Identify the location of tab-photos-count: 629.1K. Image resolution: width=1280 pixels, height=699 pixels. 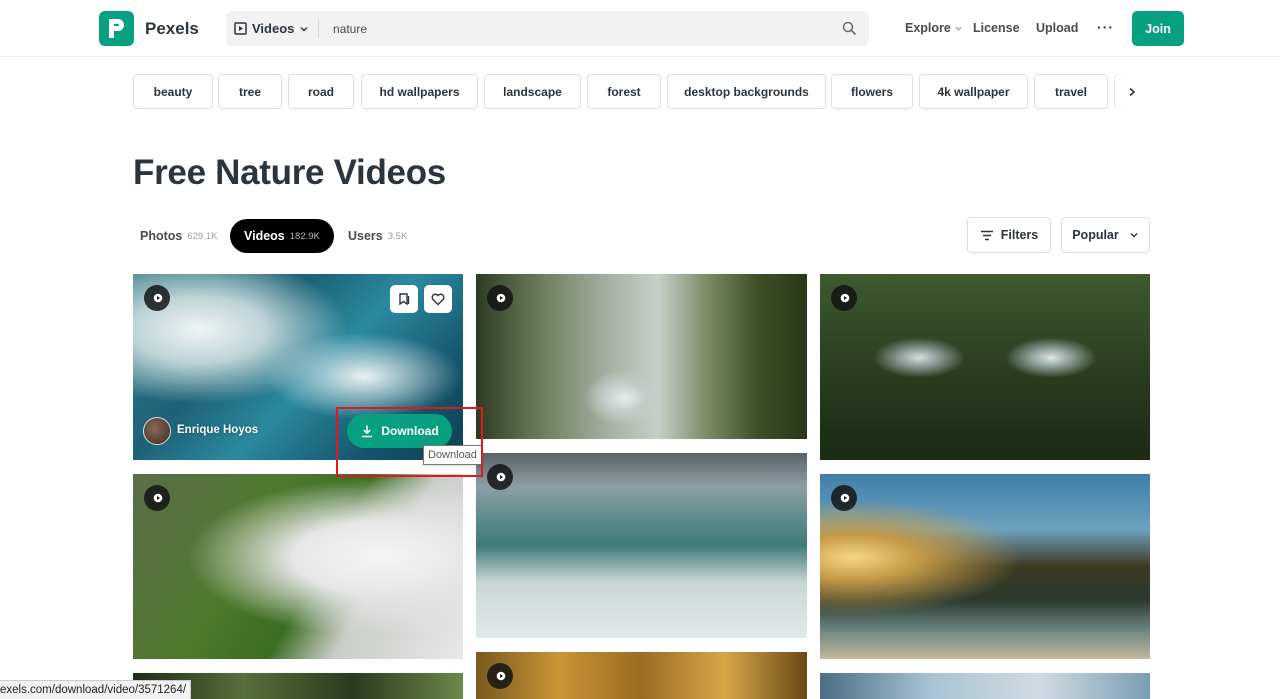
(202, 236).